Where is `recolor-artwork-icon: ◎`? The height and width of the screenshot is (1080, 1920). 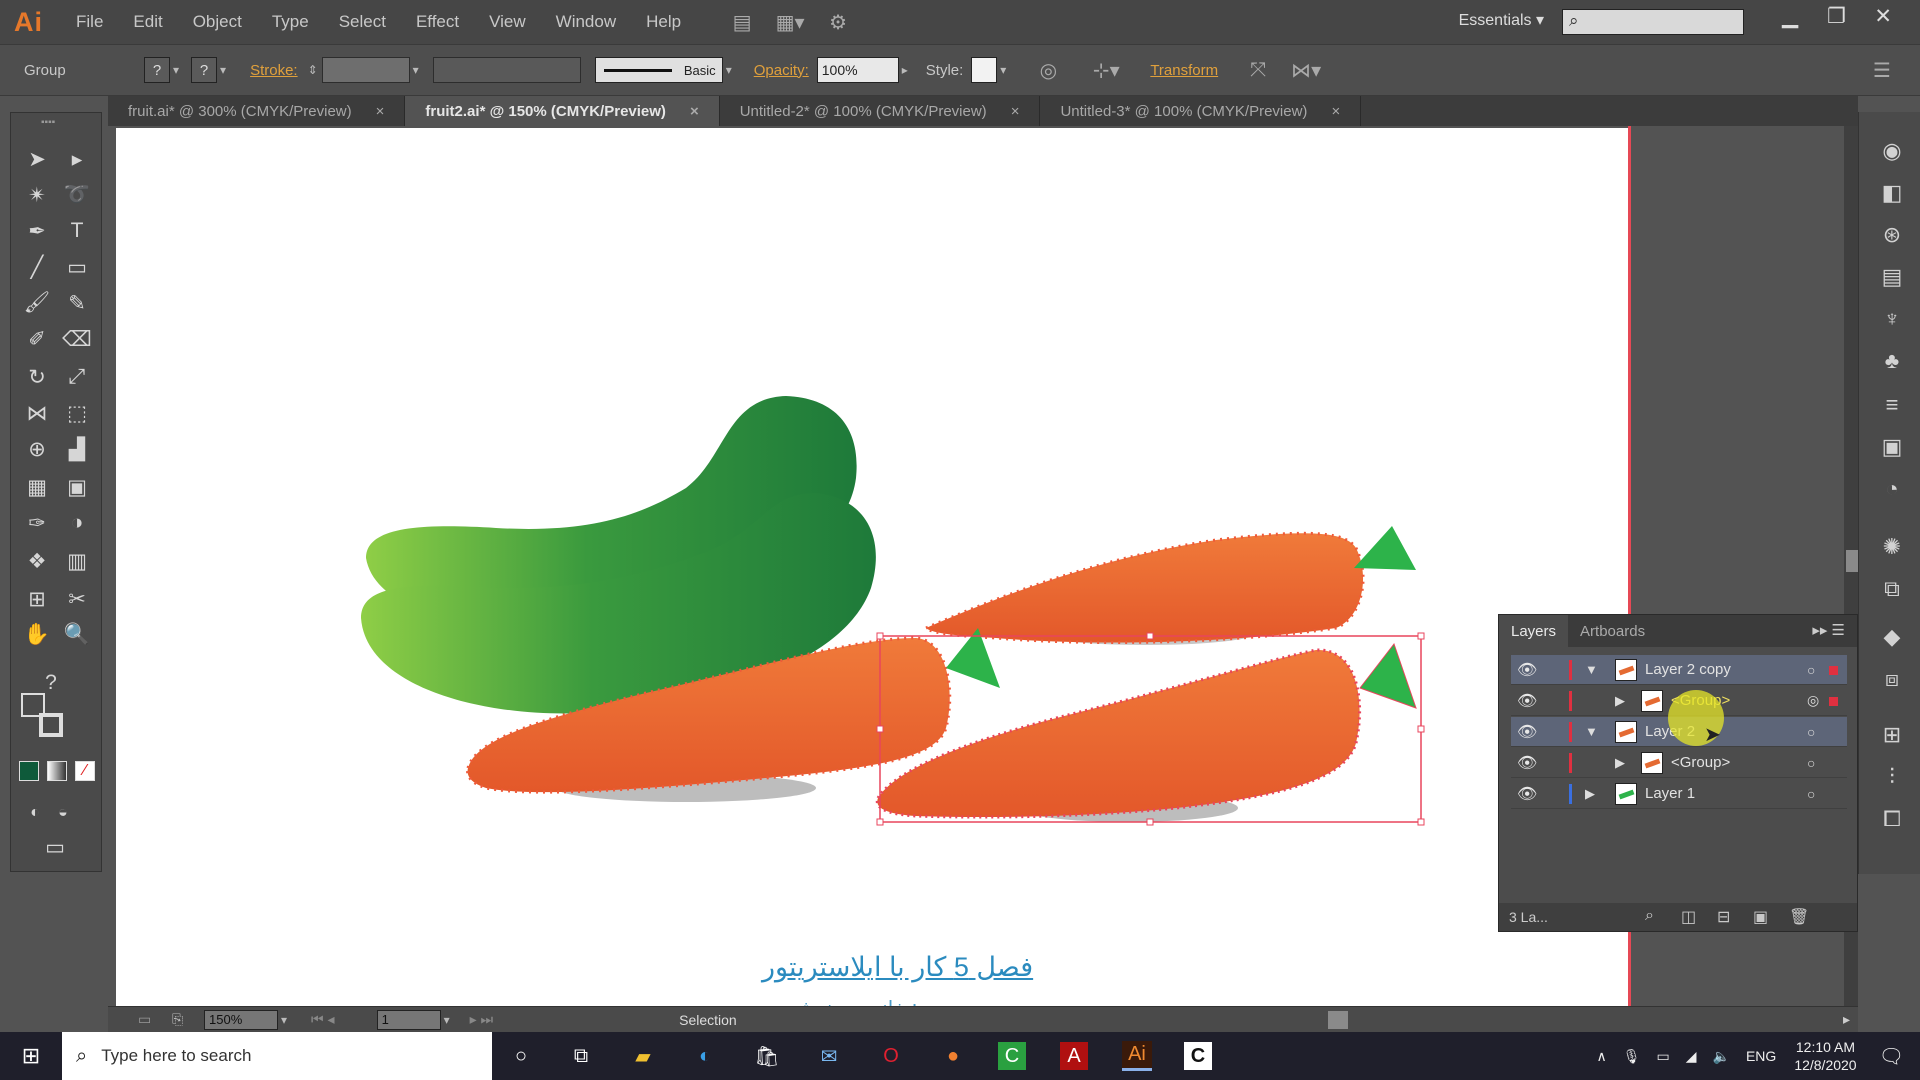 recolor-artwork-icon: ◎ is located at coordinates (1048, 70).